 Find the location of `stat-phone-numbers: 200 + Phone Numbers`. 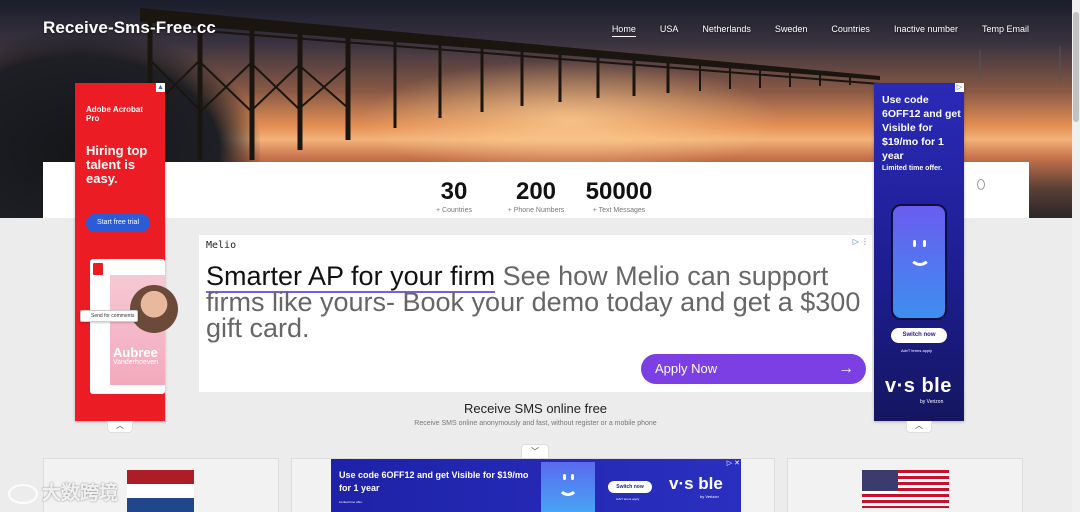

stat-phone-numbers: 200 + Phone Numbers is located at coordinates (536, 196).